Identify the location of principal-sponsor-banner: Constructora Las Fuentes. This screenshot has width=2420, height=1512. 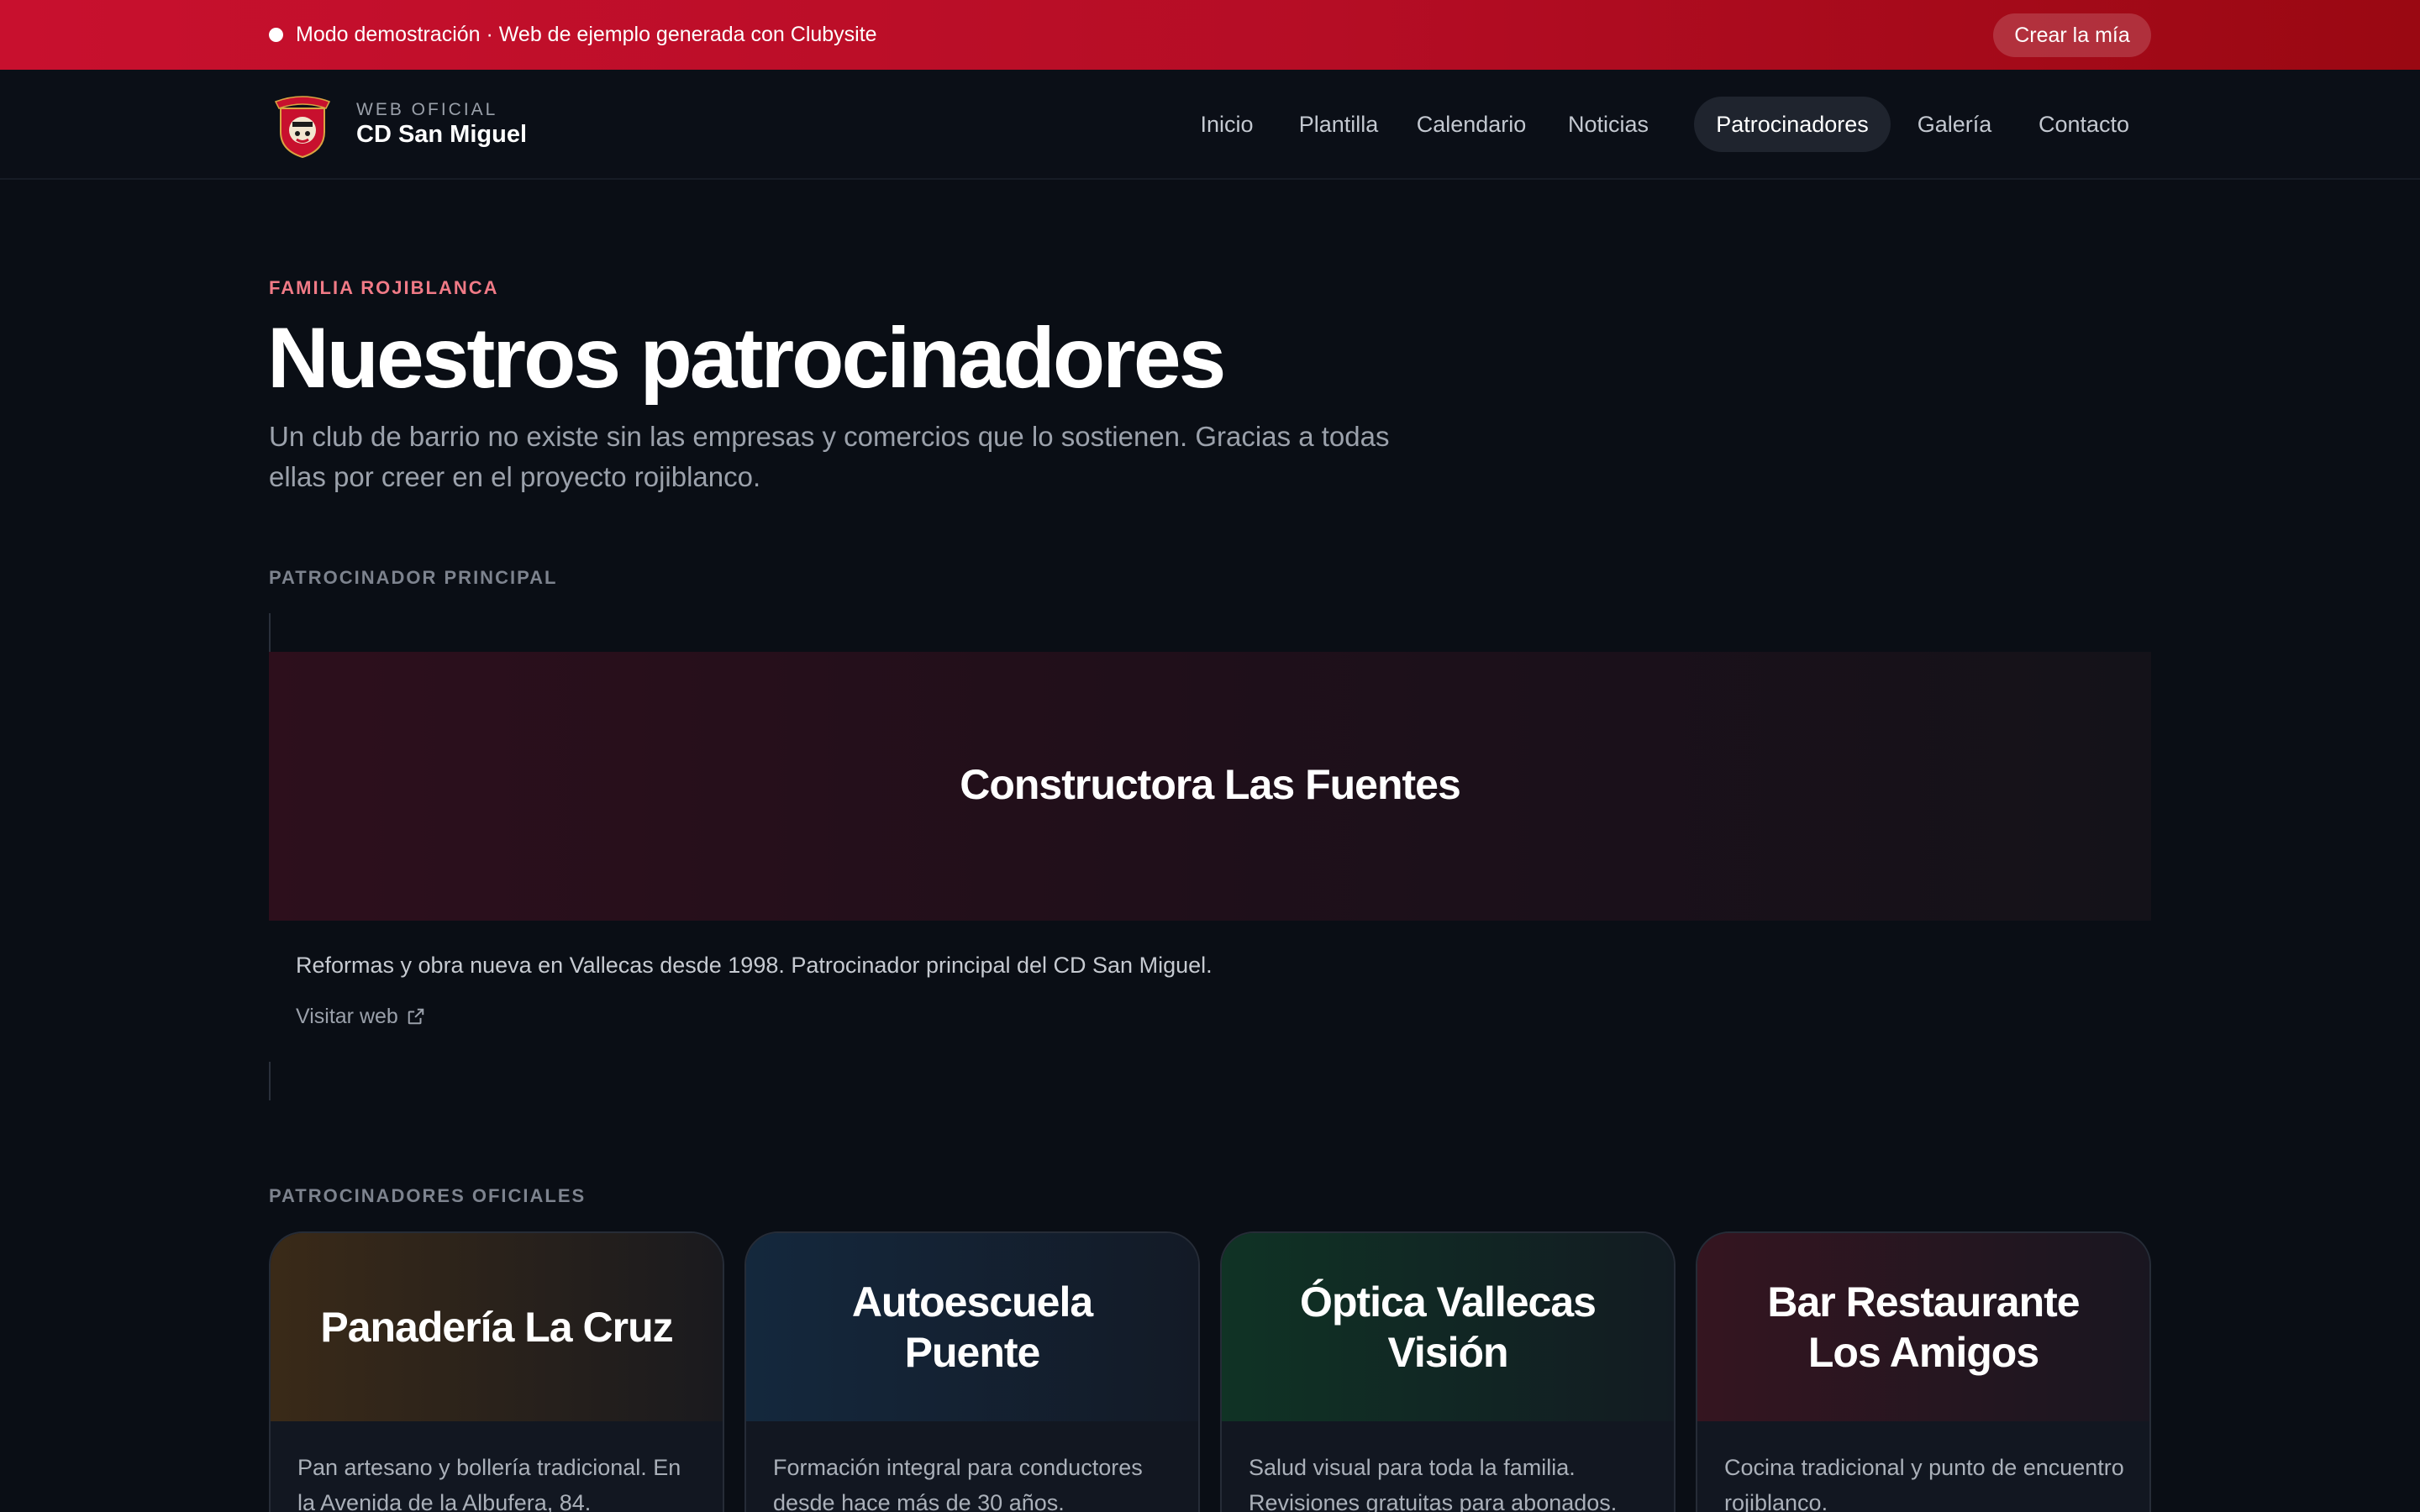
(1210, 786).